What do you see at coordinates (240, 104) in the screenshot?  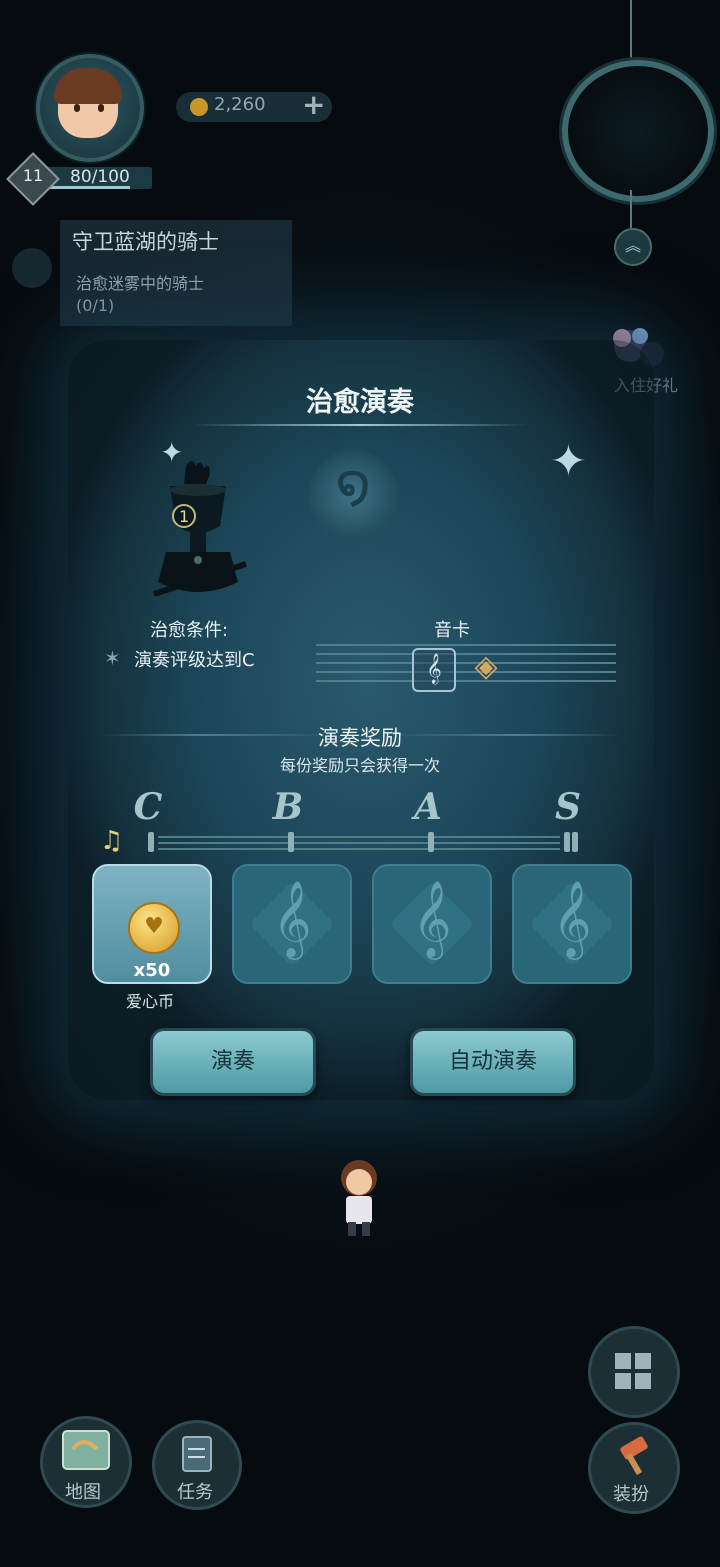 I see `coin-amount: 2,260` at bounding box center [240, 104].